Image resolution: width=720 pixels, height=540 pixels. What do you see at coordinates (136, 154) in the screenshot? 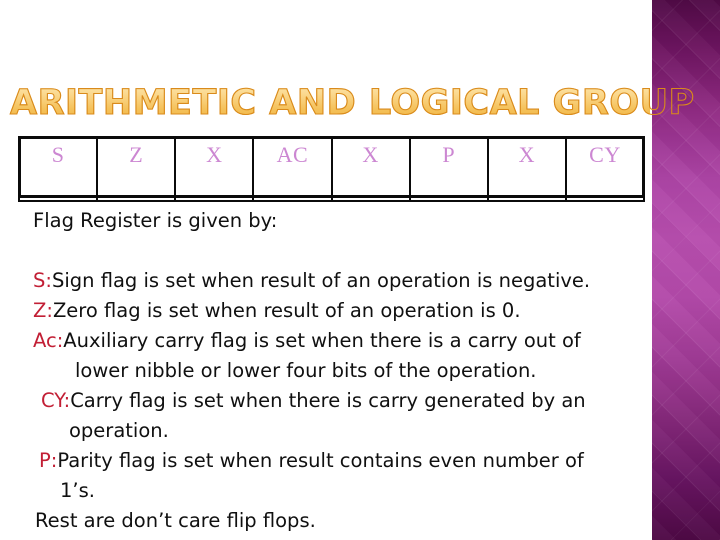
I see `flag-cell-label: Z` at bounding box center [136, 154].